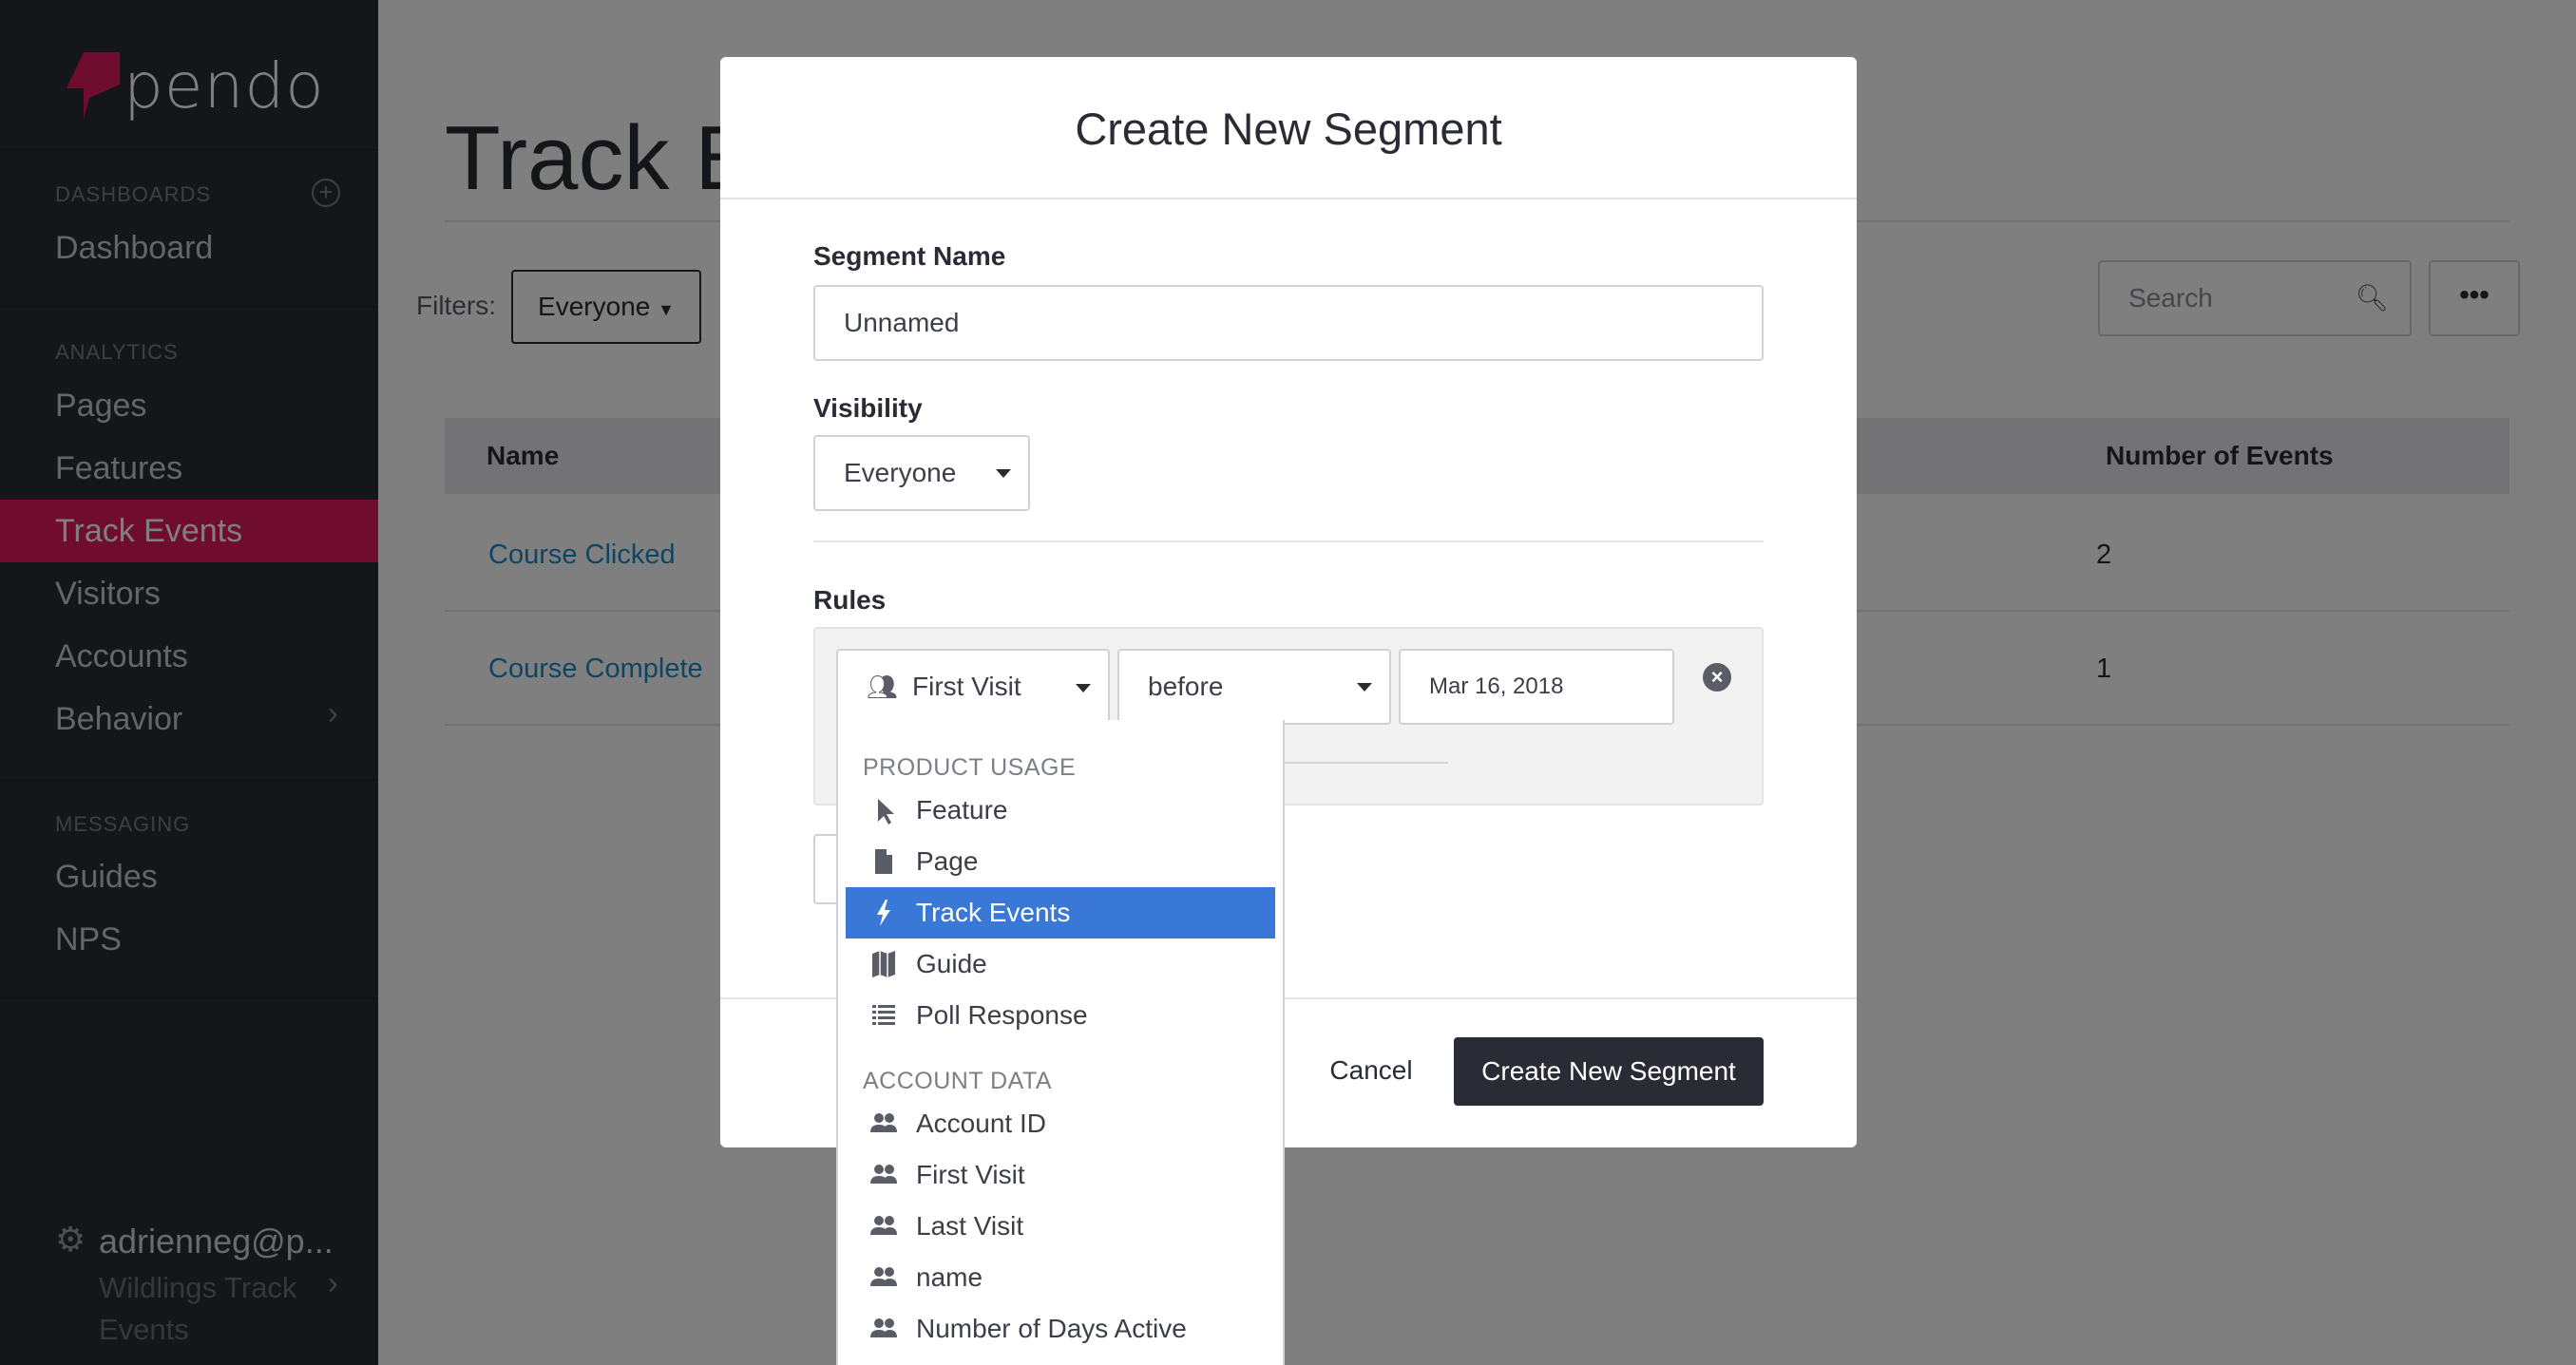 The image size is (2576, 1365). Describe the element at coordinates (1060, 1277) in the screenshot. I see `dropdown-item-name: name` at that location.